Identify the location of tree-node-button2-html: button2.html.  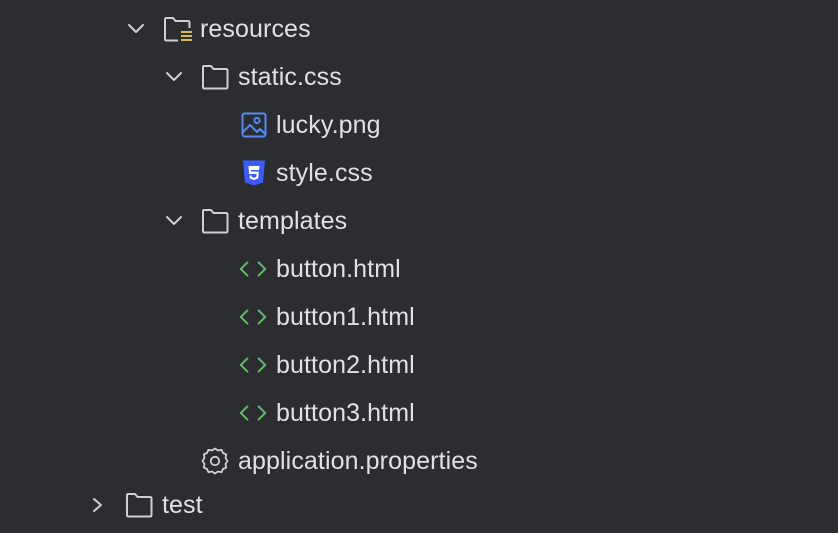
(419, 365).